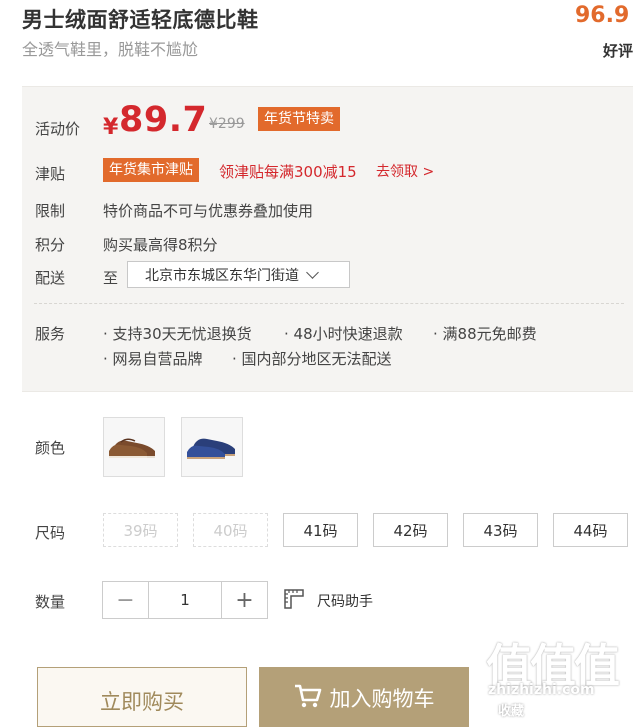 Image resolution: width=633 pixels, height=727 pixels. I want to click on service-item: · 支持30天无忧退换货, so click(177, 334).